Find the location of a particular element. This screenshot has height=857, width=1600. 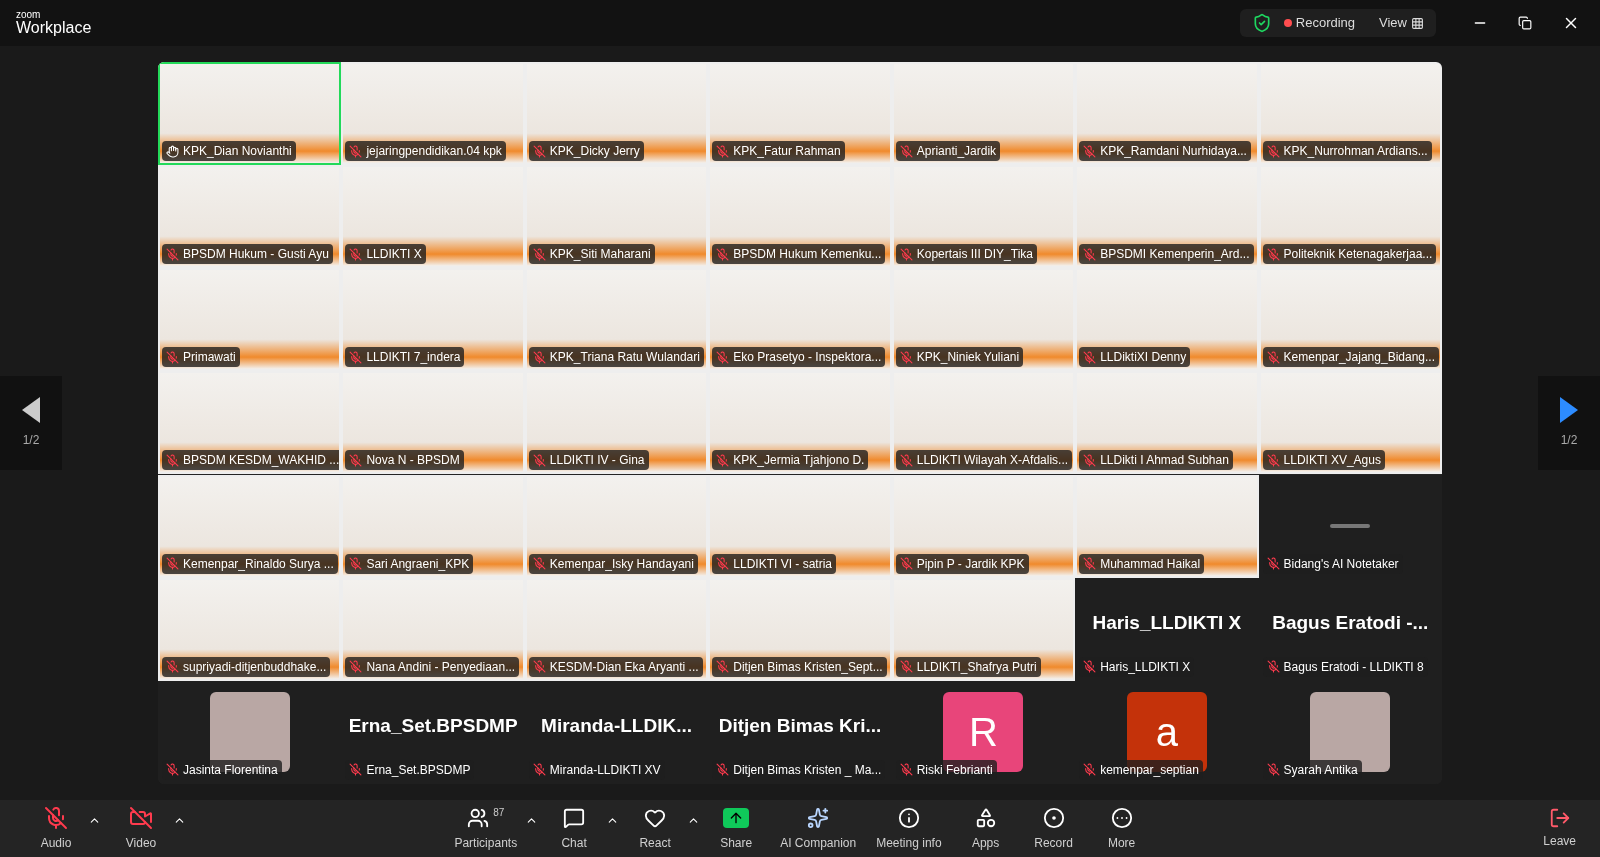

toolbar-button: AI Companion is located at coordinates (818, 828).